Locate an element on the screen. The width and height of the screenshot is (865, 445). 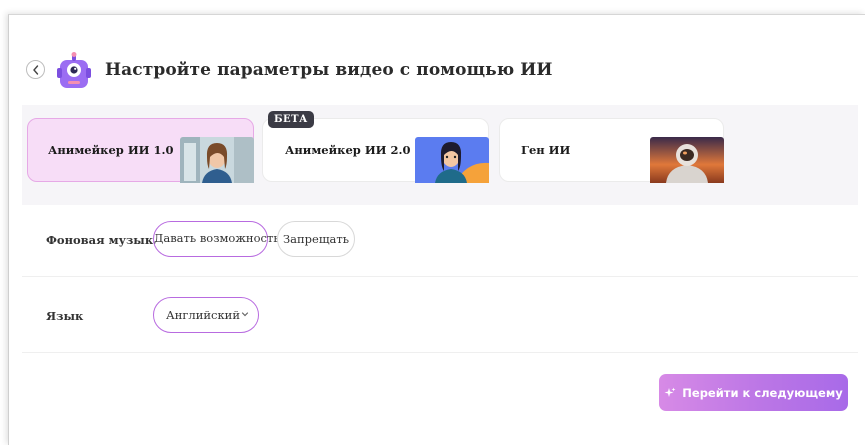
back-button is located at coordinates (35, 69).